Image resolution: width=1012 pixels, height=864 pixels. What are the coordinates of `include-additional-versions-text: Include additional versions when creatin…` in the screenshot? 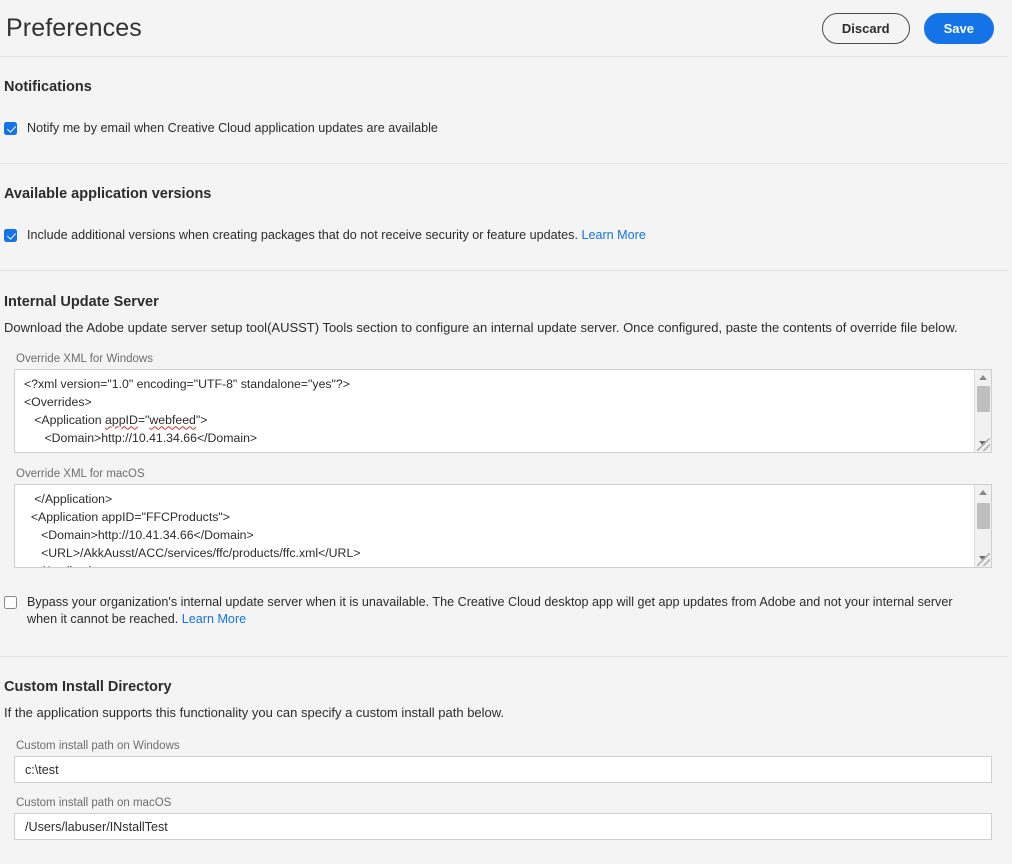 It's located at (302, 234).